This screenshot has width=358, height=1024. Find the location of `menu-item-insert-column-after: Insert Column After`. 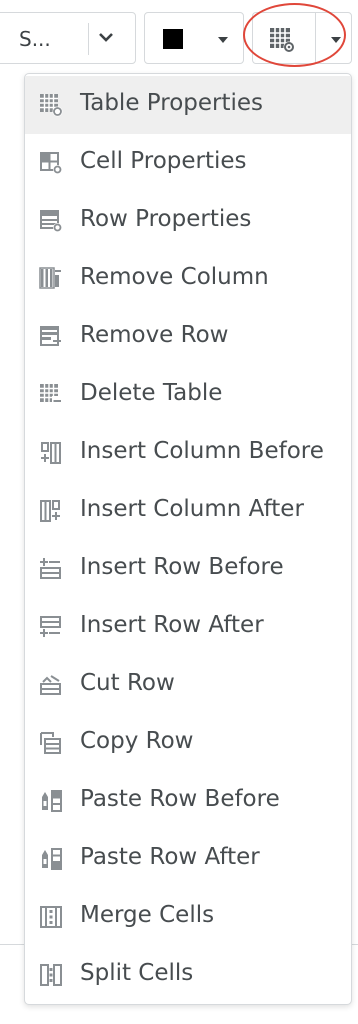

menu-item-insert-column-after: Insert Column After is located at coordinates (188, 511).